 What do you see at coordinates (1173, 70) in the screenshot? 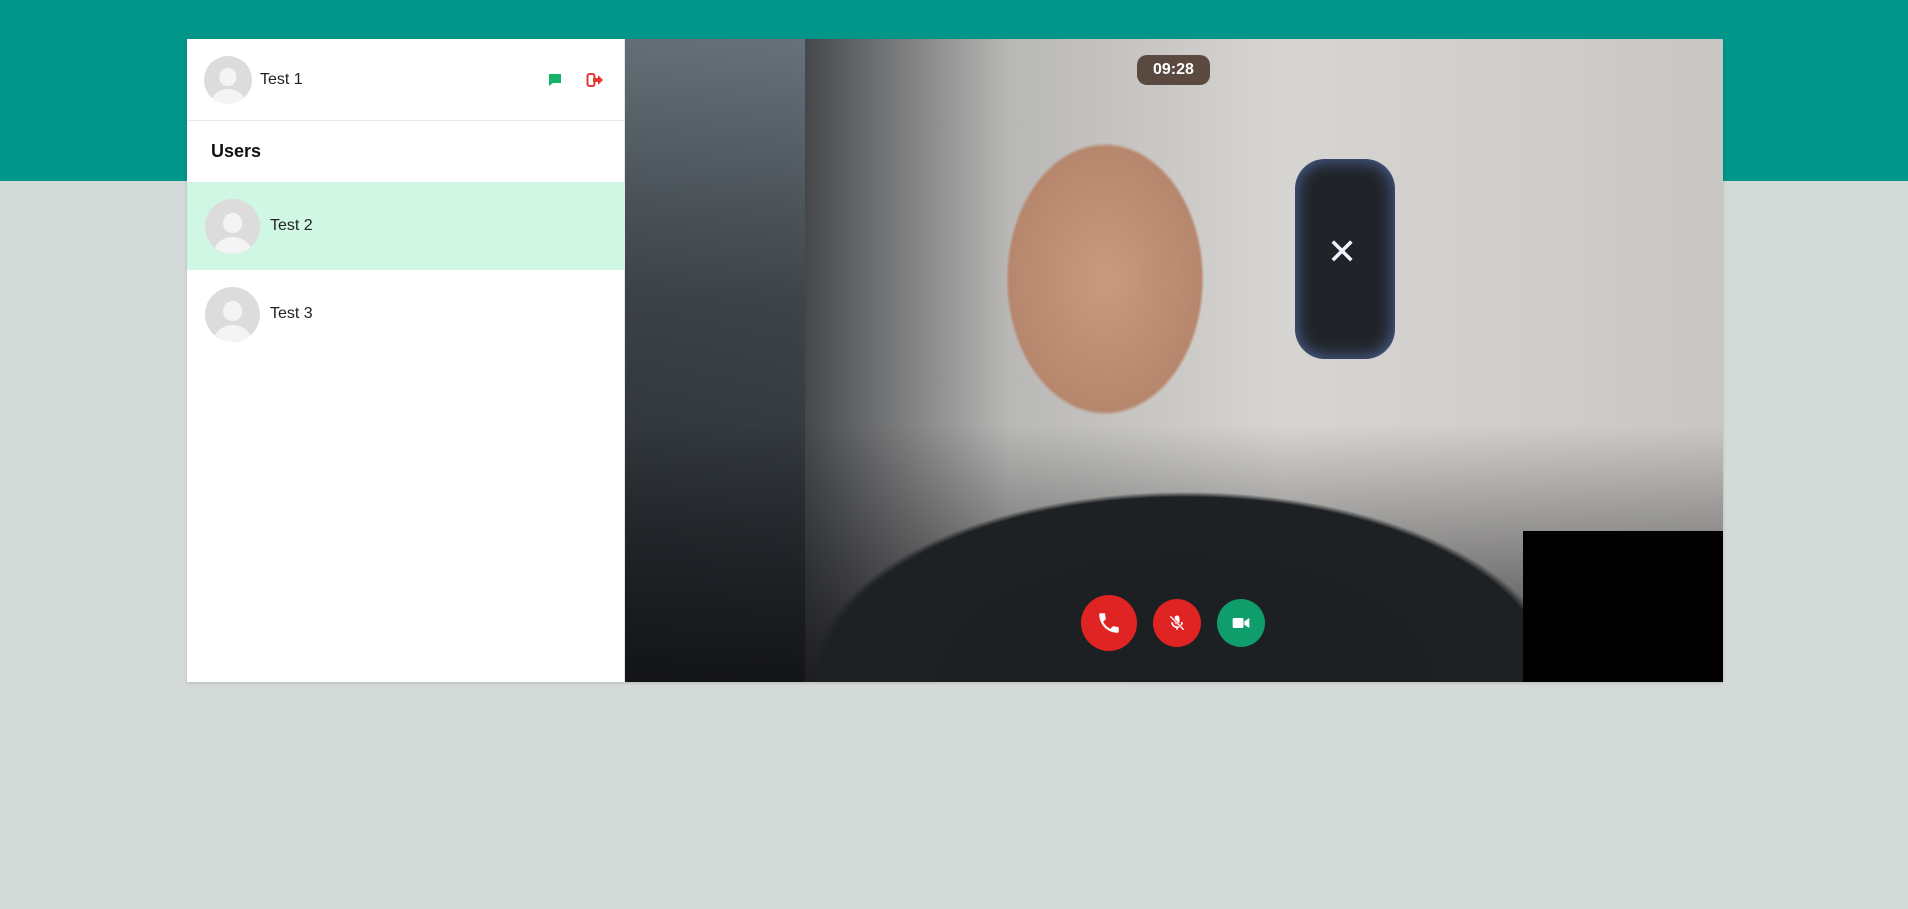
I see `call-timer: 09:28` at bounding box center [1173, 70].